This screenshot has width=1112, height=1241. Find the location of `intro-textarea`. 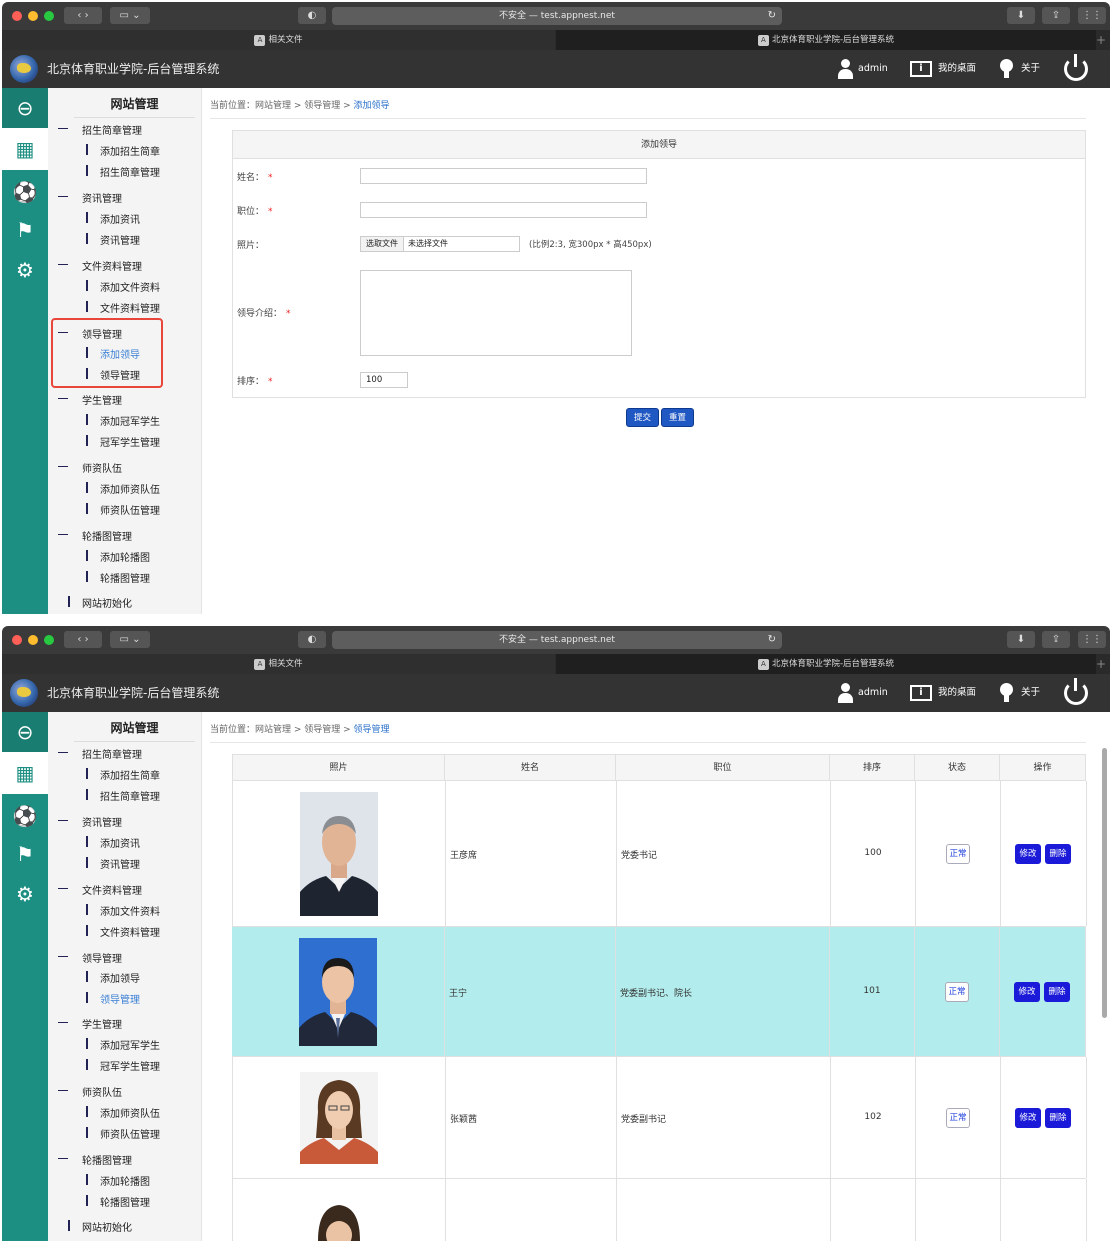

intro-textarea is located at coordinates (496, 313).